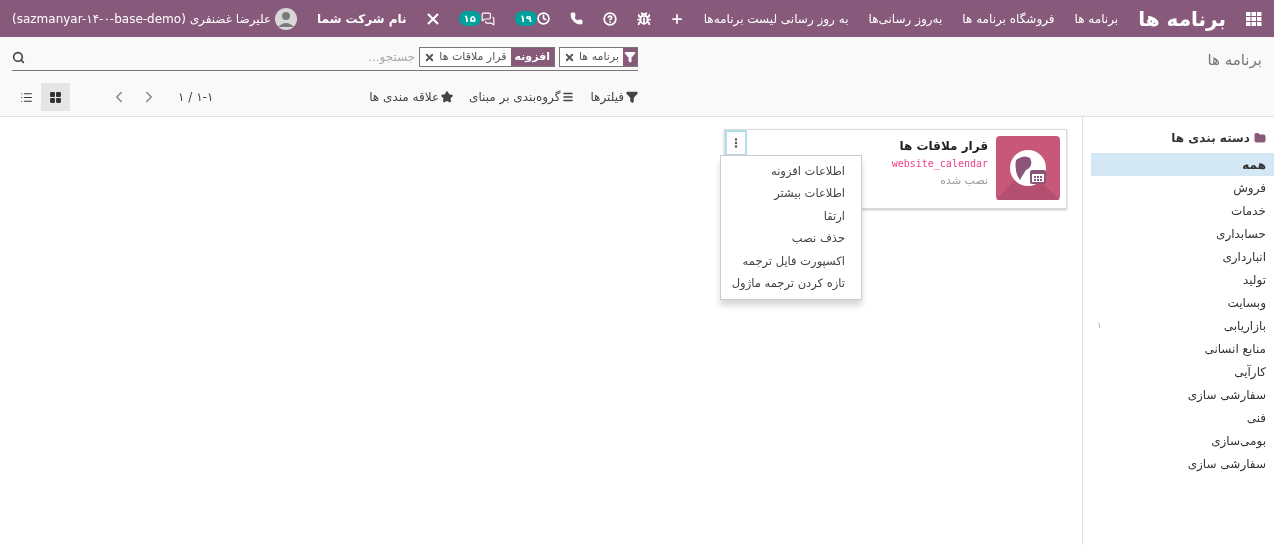  What do you see at coordinates (599, 56) in the screenshot?
I see `facet-value: برنامه ها` at bounding box center [599, 56].